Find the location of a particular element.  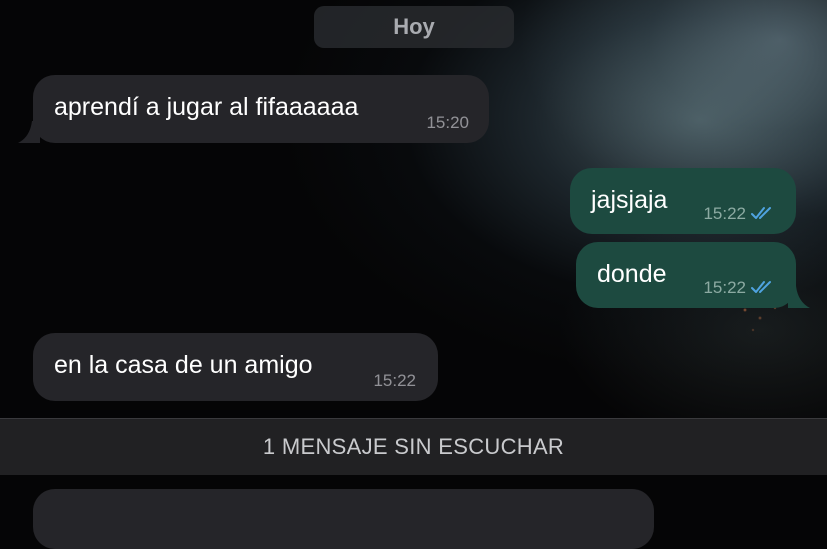

message-bubble-incoming: aprendí a jugar al fifaaaaaa 15:20 is located at coordinates (261, 109).